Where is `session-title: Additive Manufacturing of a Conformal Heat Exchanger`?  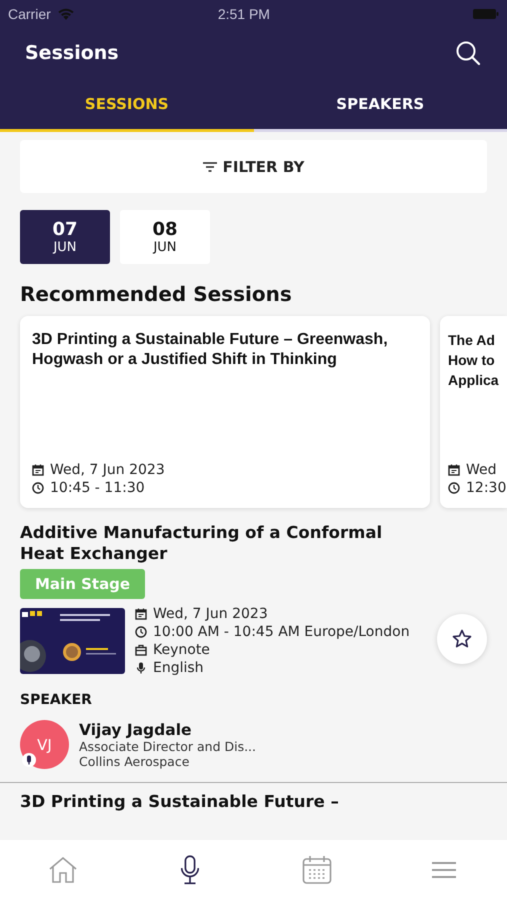
session-title: Additive Manufacturing of a Conformal Heat Exchanger is located at coordinates (210, 543).